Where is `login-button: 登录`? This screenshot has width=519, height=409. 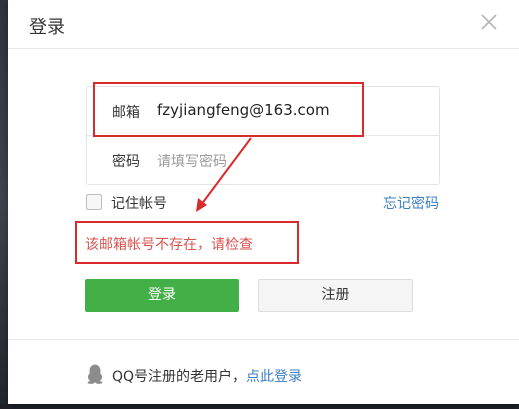
login-button: 登录 is located at coordinates (162, 295).